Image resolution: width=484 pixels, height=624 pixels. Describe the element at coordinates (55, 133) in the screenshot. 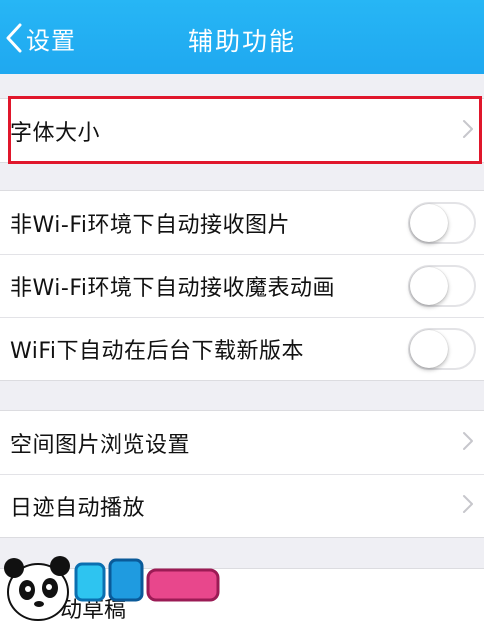

I see `settings-item-label: 字体大小` at that location.